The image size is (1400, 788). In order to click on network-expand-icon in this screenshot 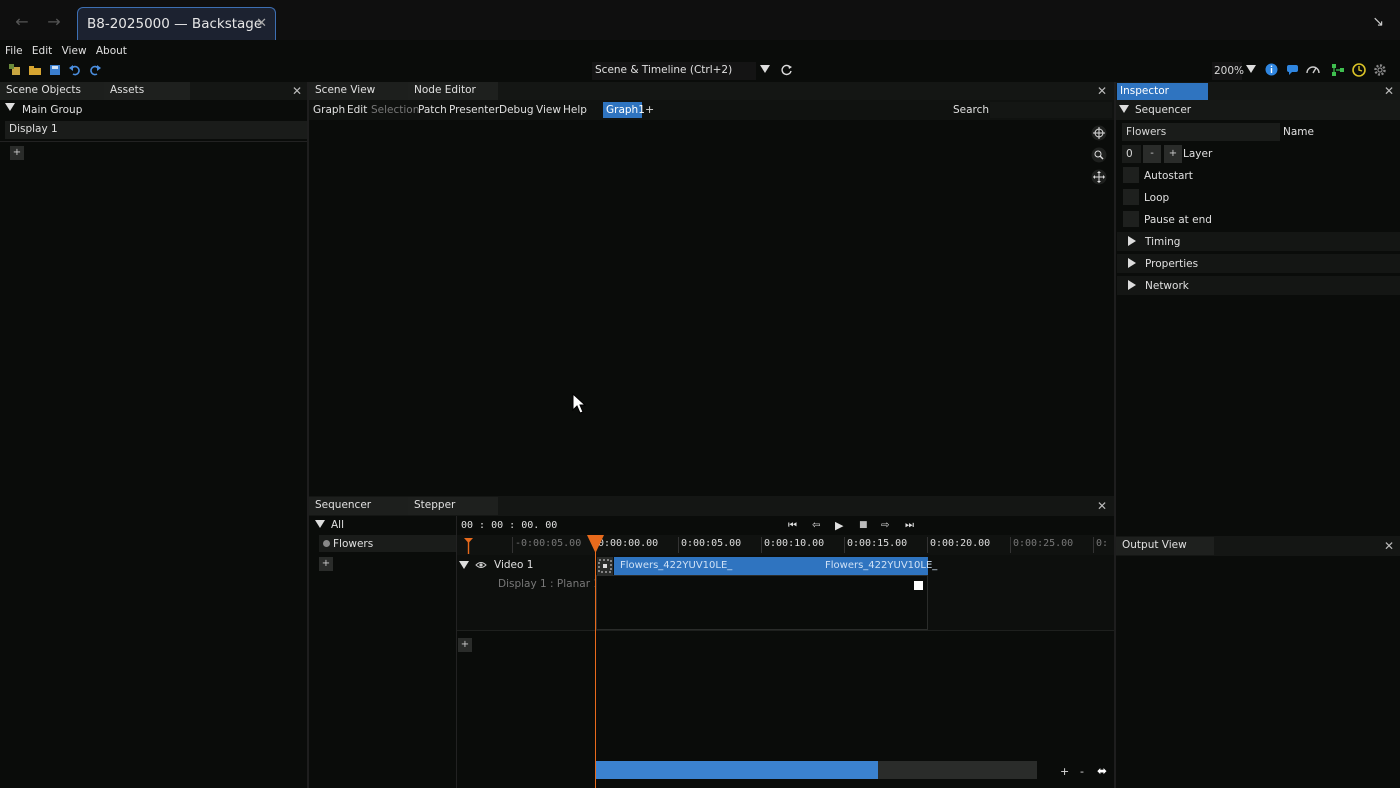, I will do `click(1132, 286)`.